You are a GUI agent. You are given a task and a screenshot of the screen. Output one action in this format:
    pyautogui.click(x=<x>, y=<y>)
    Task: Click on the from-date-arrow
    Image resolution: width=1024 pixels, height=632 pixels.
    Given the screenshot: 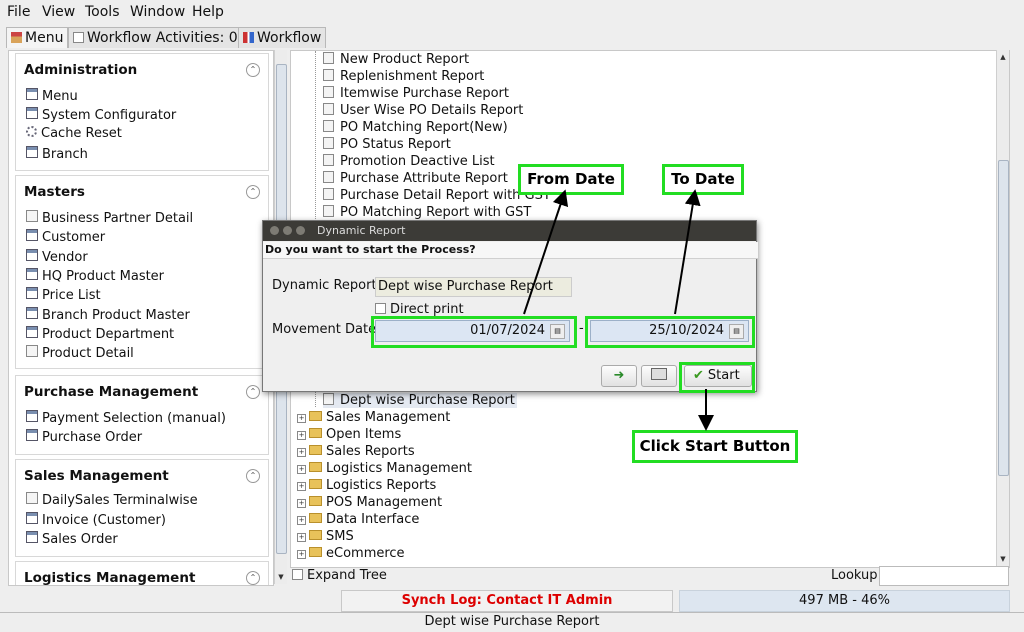 What is the action you would take?
    pyautogui.click(x=546, y=252)
    